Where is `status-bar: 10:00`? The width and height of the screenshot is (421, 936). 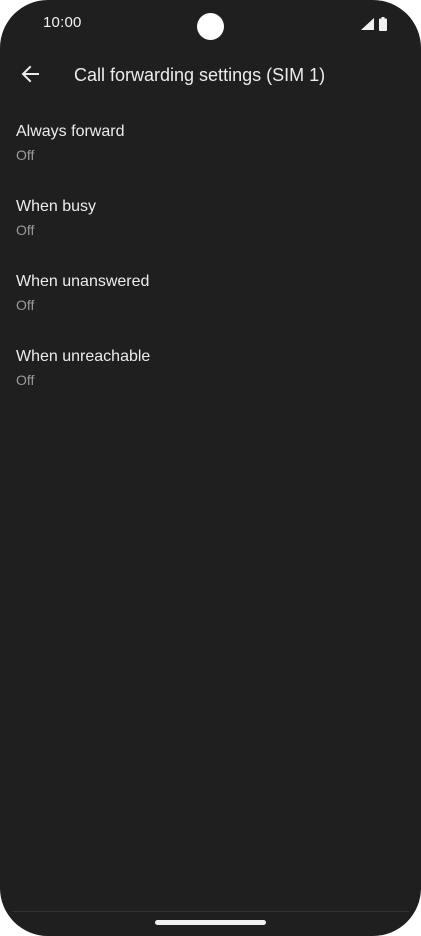
status-bar: 10:00 is located at coordinates (210, 24).